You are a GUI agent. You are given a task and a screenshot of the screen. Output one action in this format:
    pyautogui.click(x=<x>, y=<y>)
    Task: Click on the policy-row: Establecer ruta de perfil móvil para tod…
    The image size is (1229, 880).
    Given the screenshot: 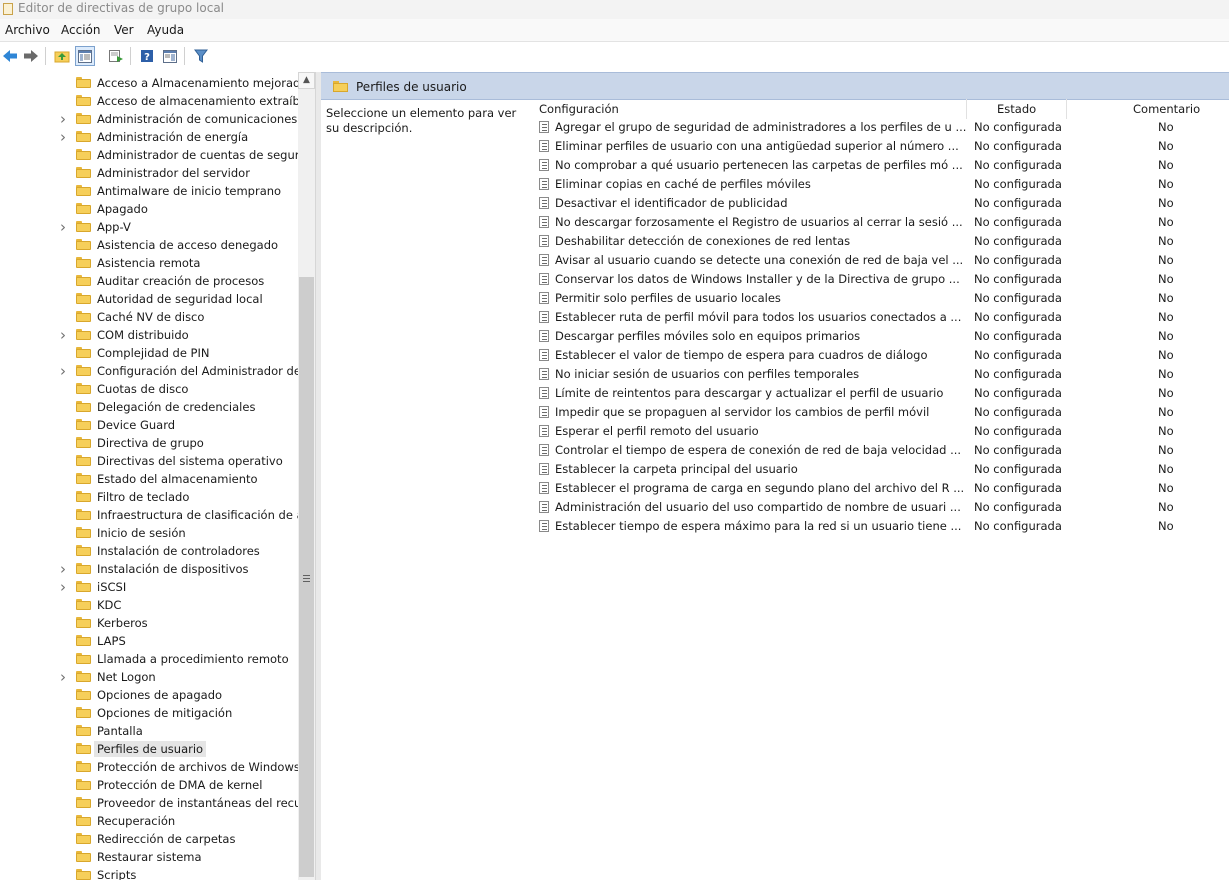 What is the action you would take?
    pyautogui.click(x=882, y=317)
    